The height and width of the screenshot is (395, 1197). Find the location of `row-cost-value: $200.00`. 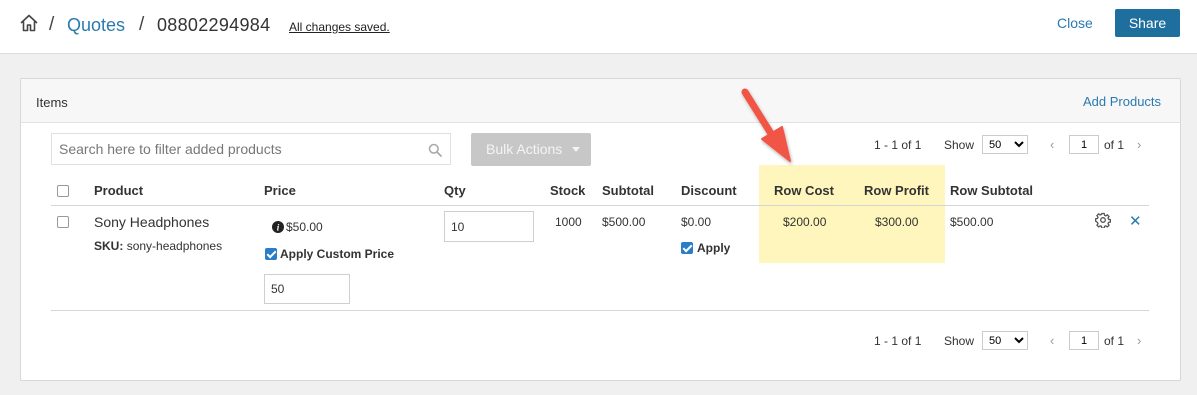

row-cost-value: $200.00 is located at coordinates (805, 222).